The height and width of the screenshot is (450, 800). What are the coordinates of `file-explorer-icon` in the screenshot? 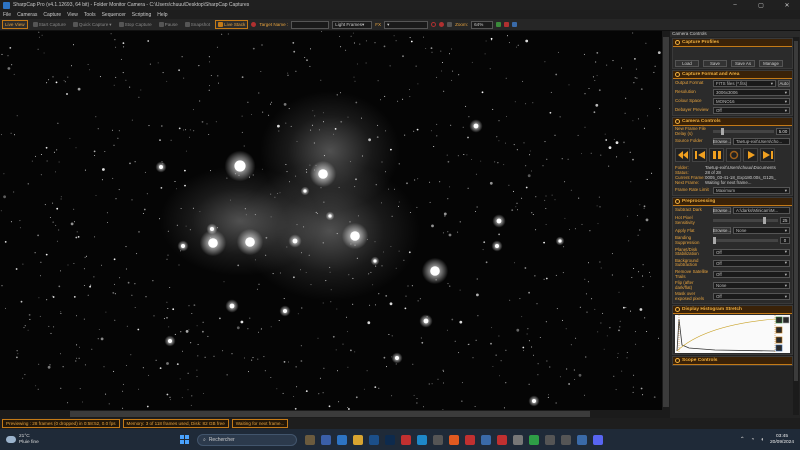 It's located at (358, 439).